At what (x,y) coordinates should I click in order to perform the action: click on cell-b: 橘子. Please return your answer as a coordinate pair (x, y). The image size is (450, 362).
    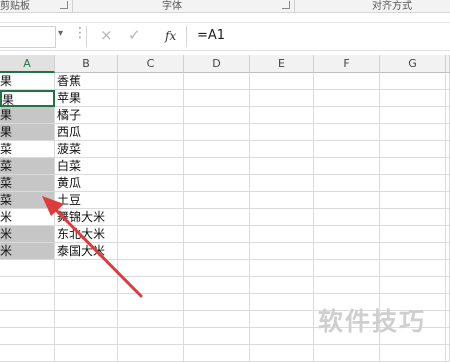
    Looking at the image, I should click on (86, 115).